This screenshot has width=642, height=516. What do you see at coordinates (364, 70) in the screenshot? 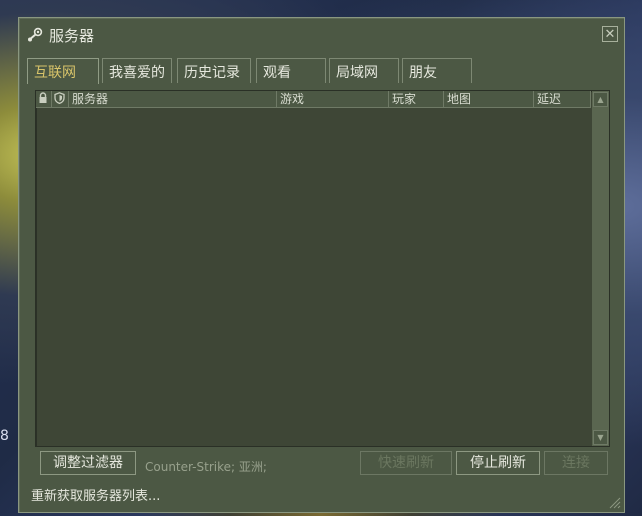
I see `tab-lan: 局域网` at bounding box center [364, 70].